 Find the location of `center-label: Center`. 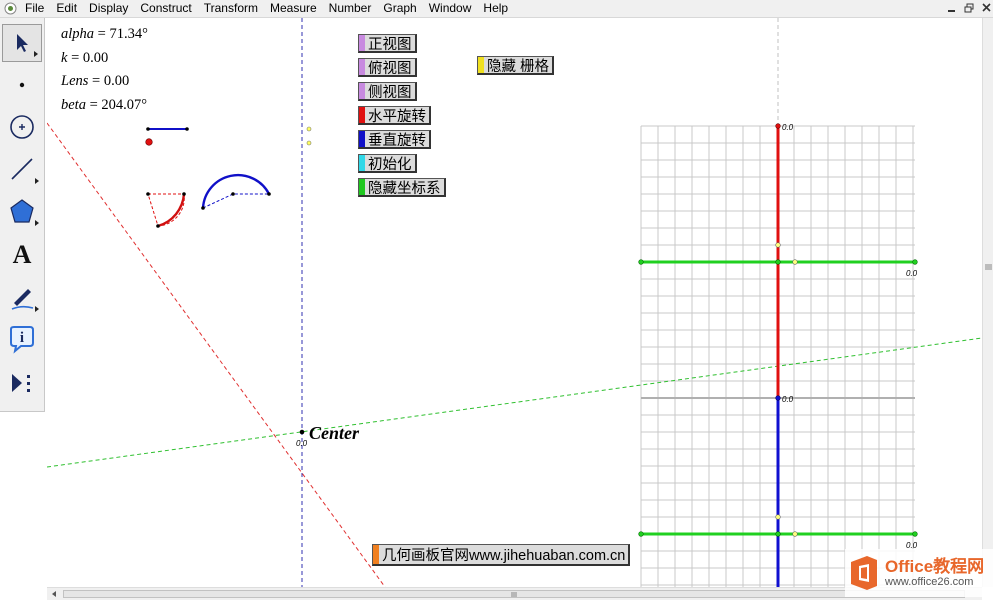

center-label: Center is located at coordinates (334, 433).